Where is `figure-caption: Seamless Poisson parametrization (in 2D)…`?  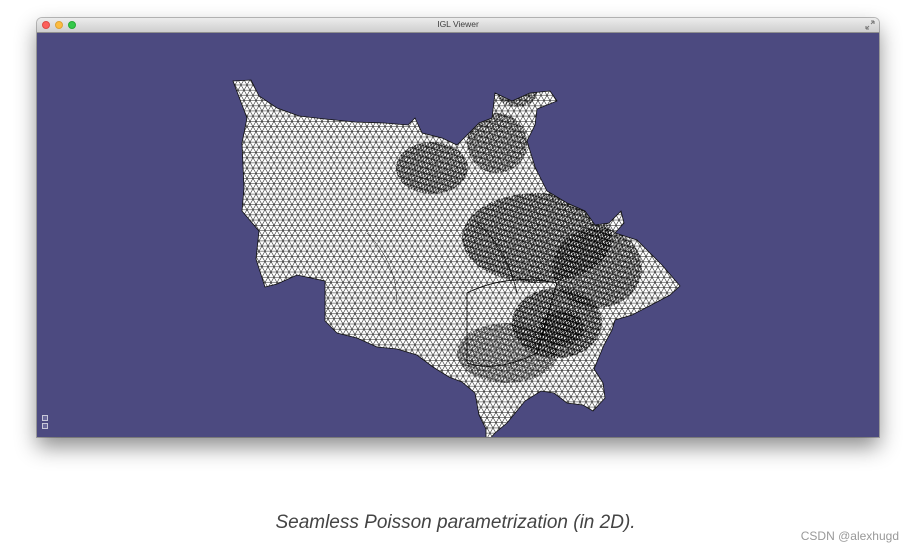
figure-caption: Seamless Poisson parametrization (in 2D)… is located at coordinates (455, 522).